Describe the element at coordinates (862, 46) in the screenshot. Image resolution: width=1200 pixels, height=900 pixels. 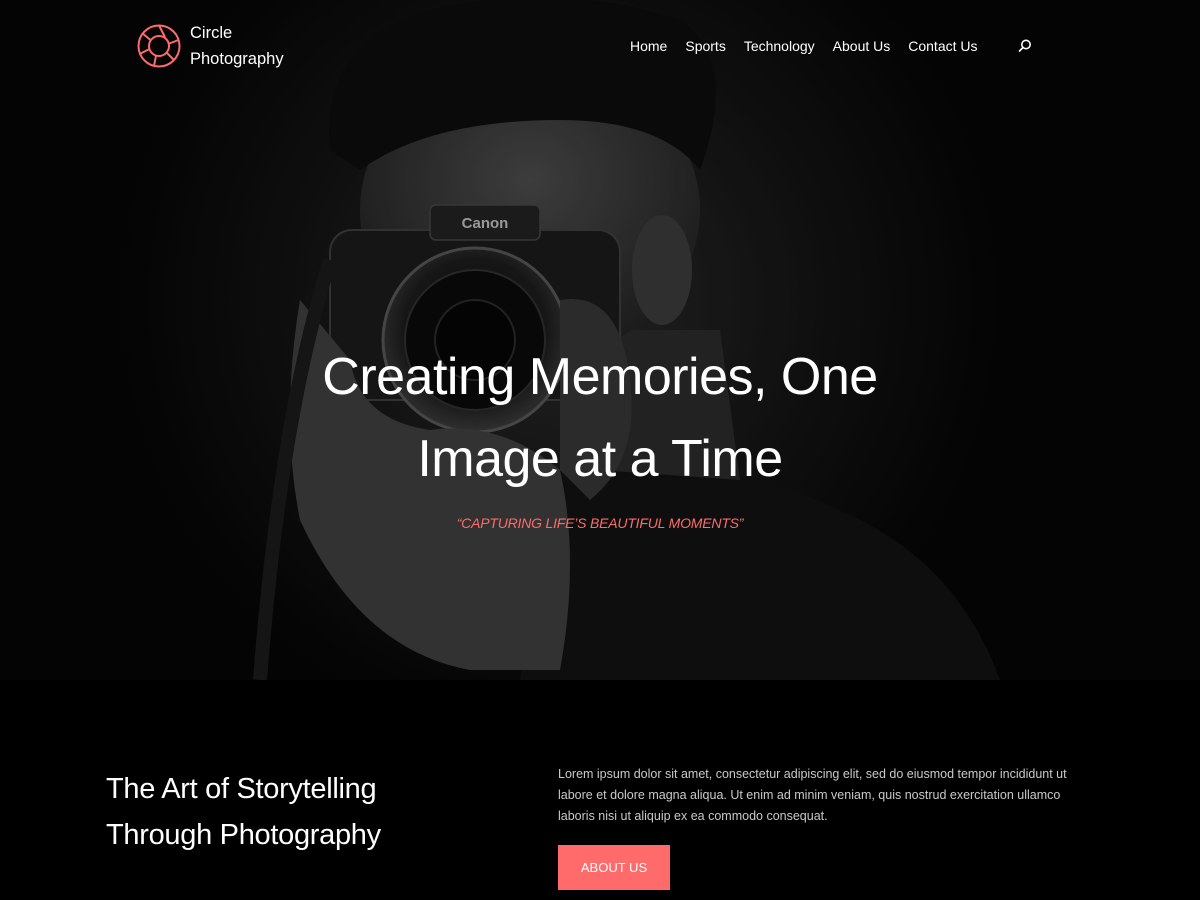
I see `nav-item-about-us: About Us` at that location.